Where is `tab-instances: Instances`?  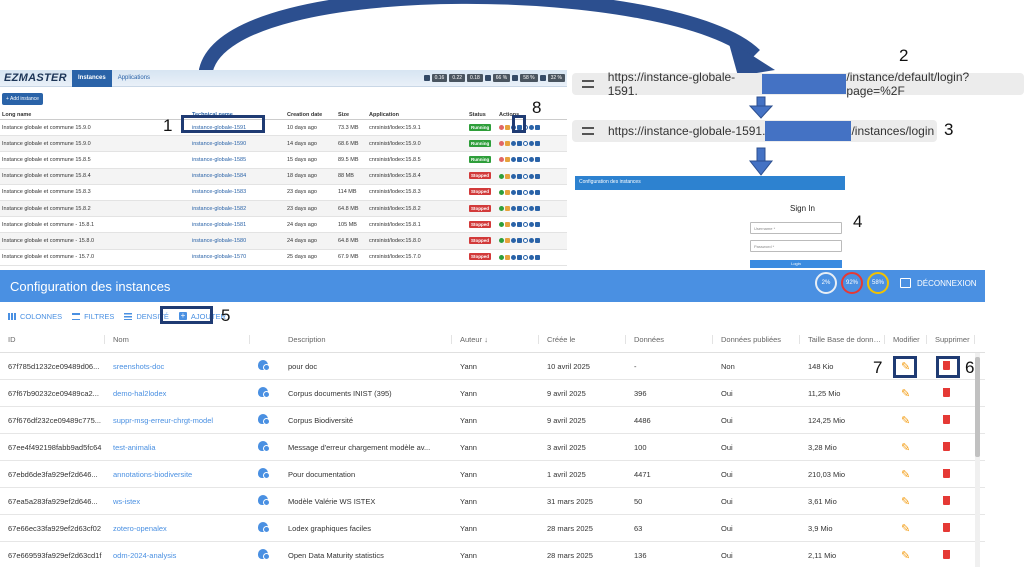 tab-instances: Instances is located at coordinates (92, 78).